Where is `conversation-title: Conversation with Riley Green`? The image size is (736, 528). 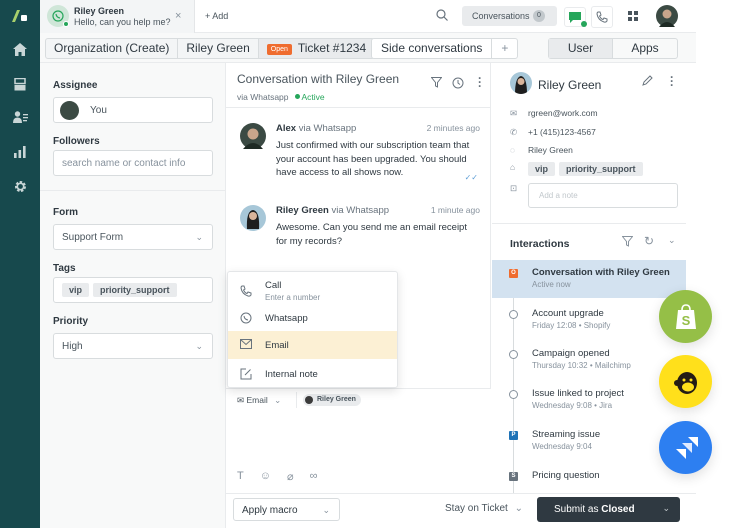
conversation-title: Conversation with Riley Green is located at coordinates (318, 79).